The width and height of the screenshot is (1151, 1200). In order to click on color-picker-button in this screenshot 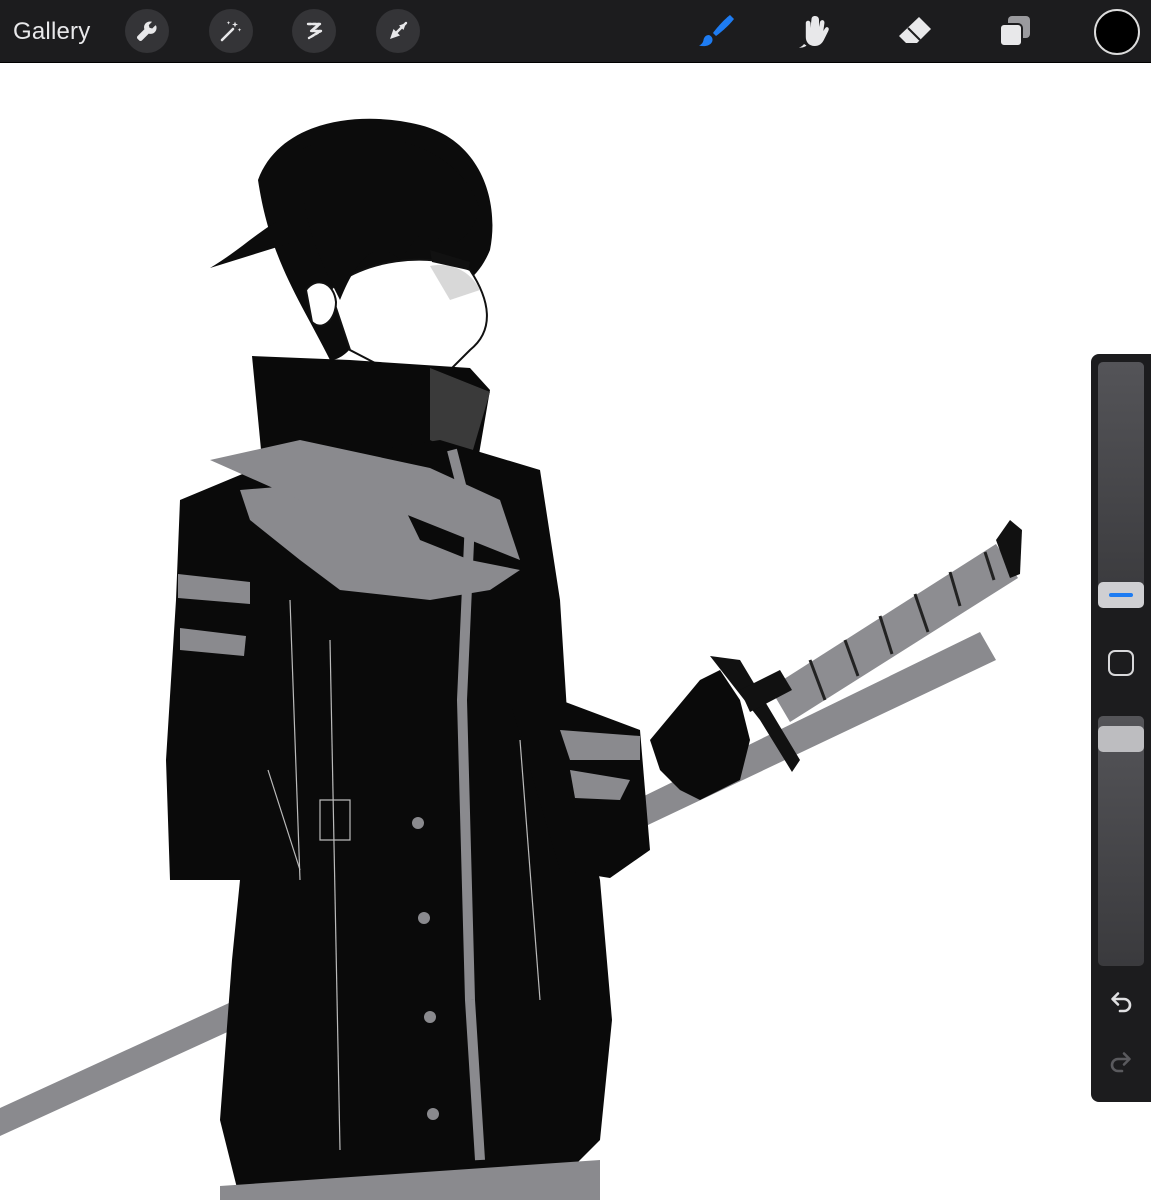, I will do `click(1117, 32)`.